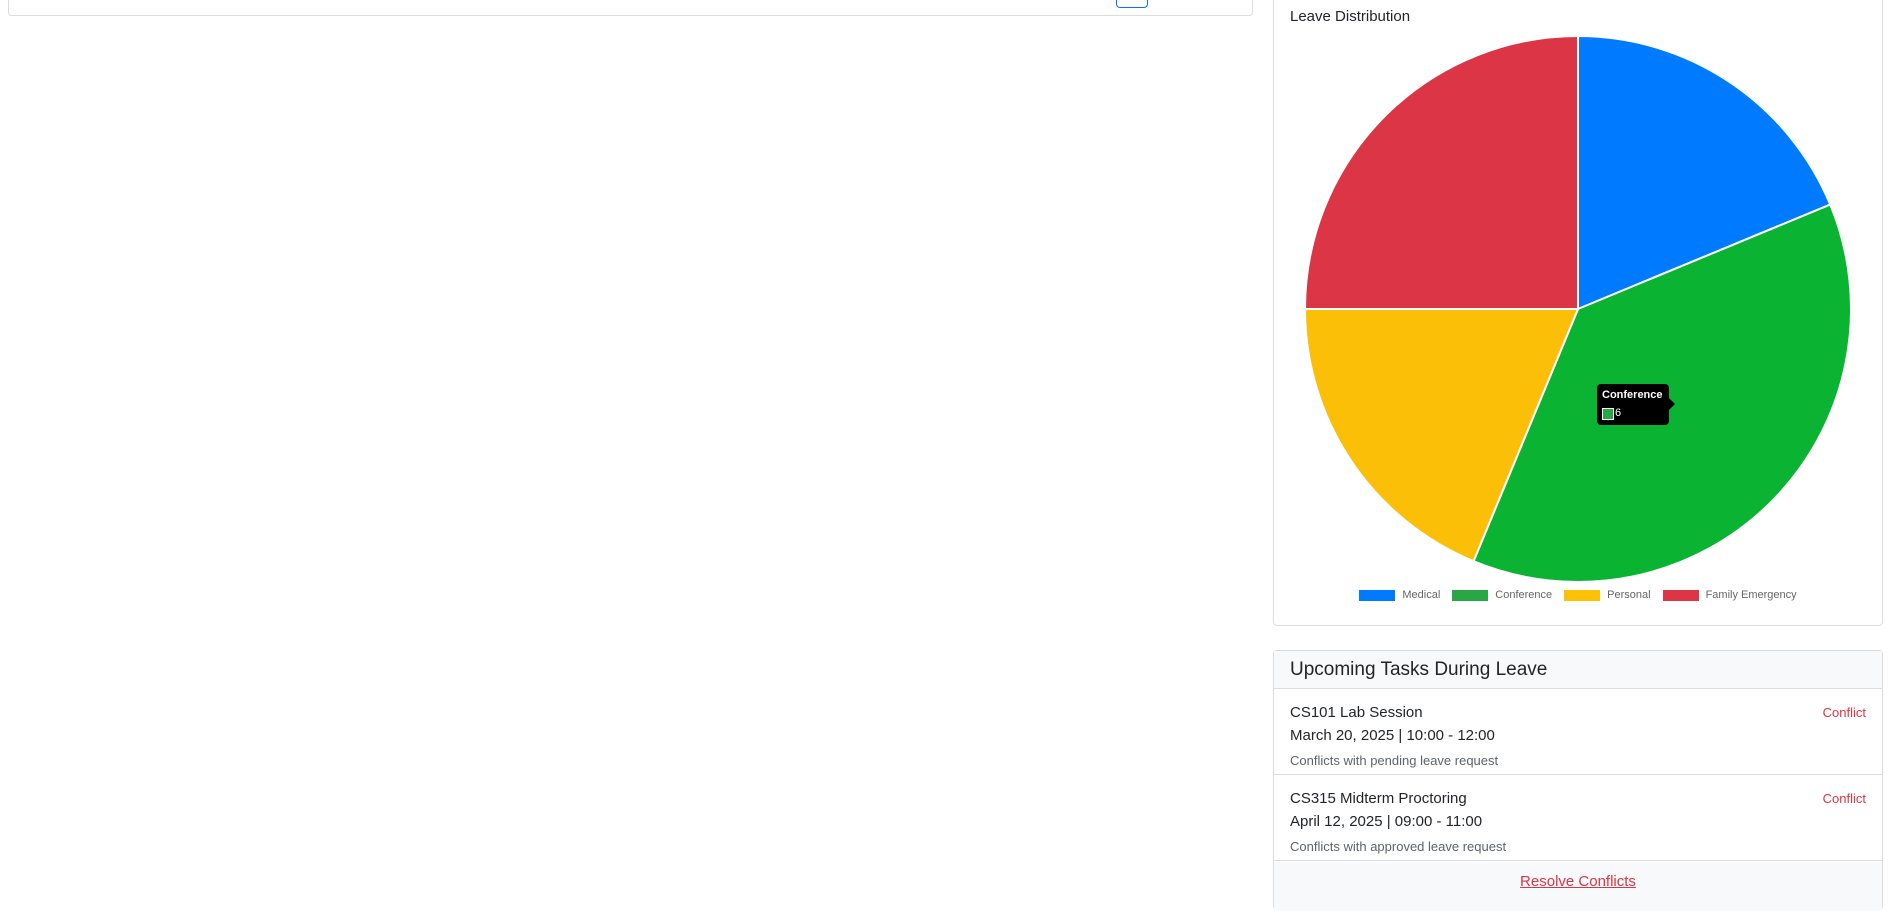  Describe the element at coordinates (1618, 413) in the screenshot. I see `tooltip-value: 6` at that location.